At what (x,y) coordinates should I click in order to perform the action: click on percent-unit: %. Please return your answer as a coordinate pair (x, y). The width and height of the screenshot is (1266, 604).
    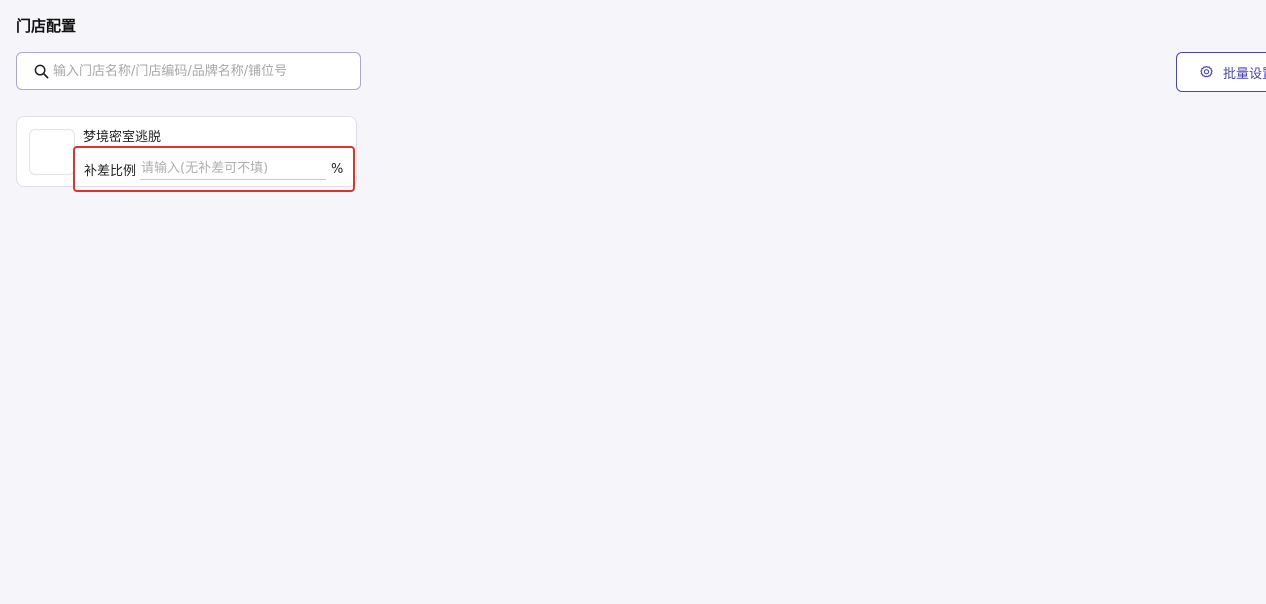
    Looking at the image, I should click on (337, 169).